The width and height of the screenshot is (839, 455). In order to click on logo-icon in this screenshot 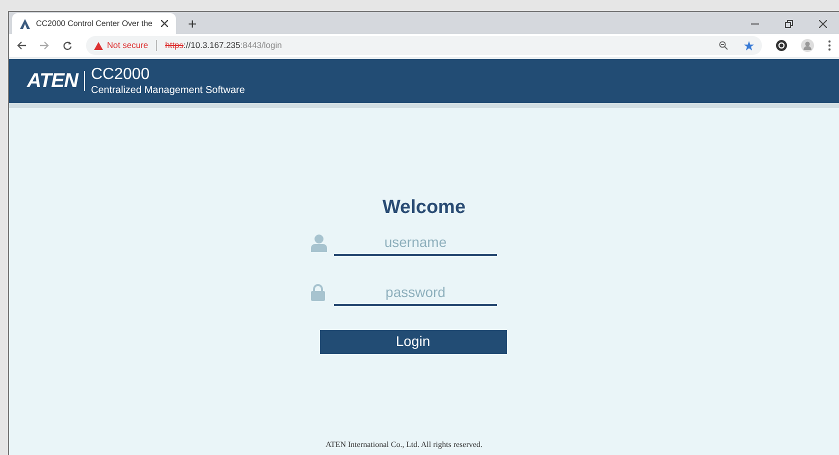, I will do `click(25, 23)`.